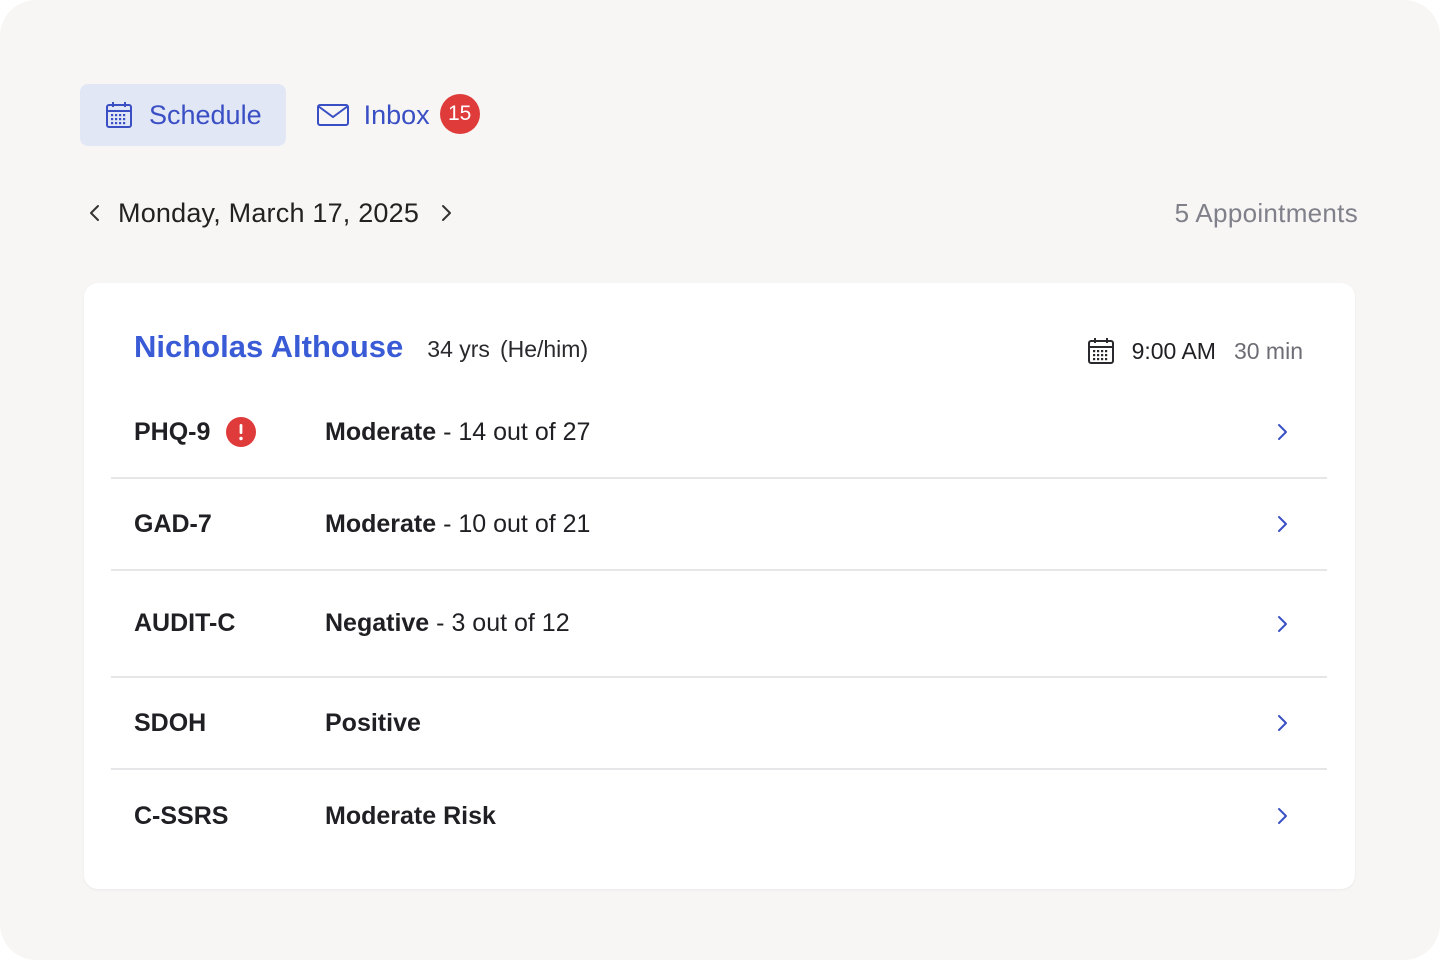 This screenshot has height=960, width=1440. What do you see at coordinates (172, 431) in the screenshot?
I see `screening-measure-label: PHQ-9` at bounding box center [172, 431].